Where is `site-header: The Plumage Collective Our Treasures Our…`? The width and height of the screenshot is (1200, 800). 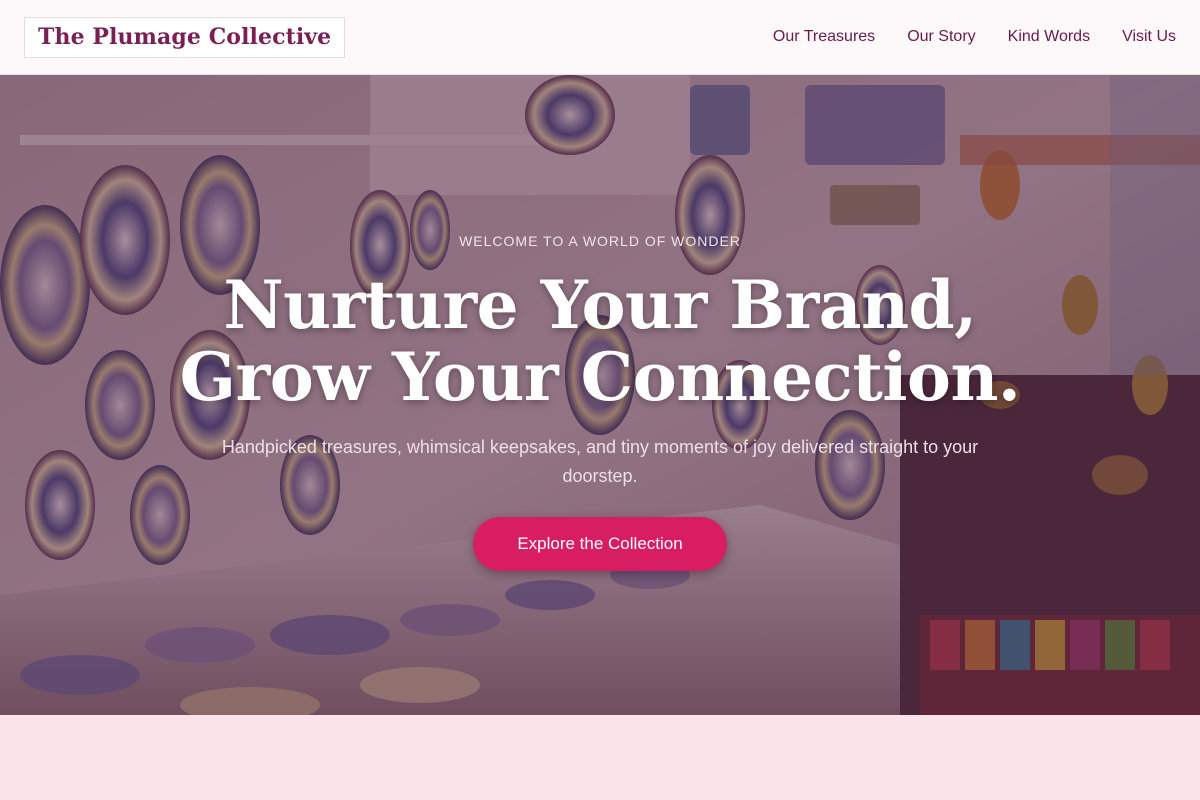 site-header: The Plumage Collective Our Treasures Our… is located at coordinates (600, 37).